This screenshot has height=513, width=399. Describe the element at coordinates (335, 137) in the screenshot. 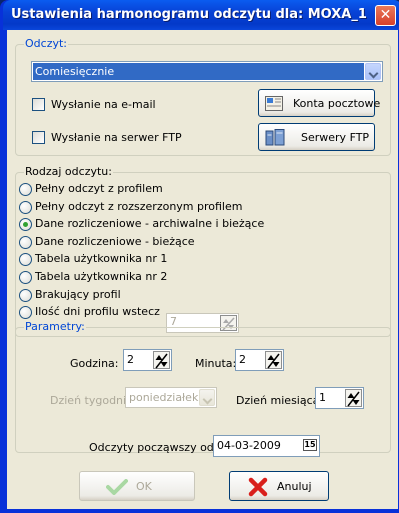

I see `ftp-servers-label: Serwery FTP` at that location.